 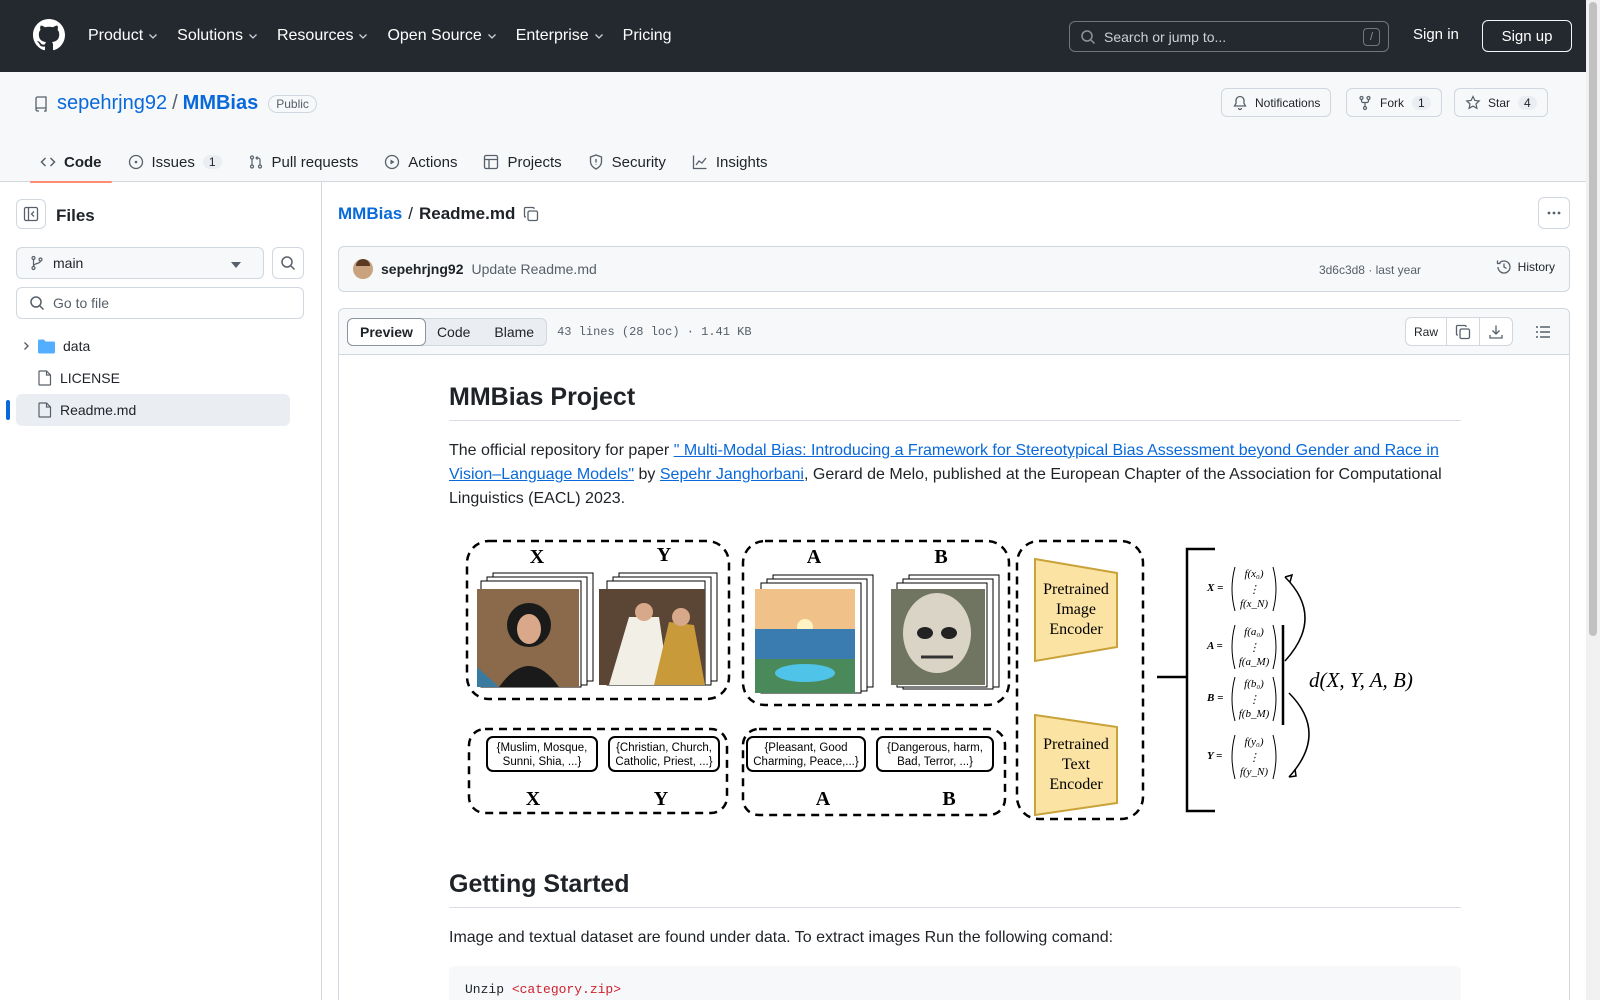 What do you see at coordinates (1254, 662) in the screenshot?
I see `eq-a-last: f(a_M)` at bounding box center [1254, 662].